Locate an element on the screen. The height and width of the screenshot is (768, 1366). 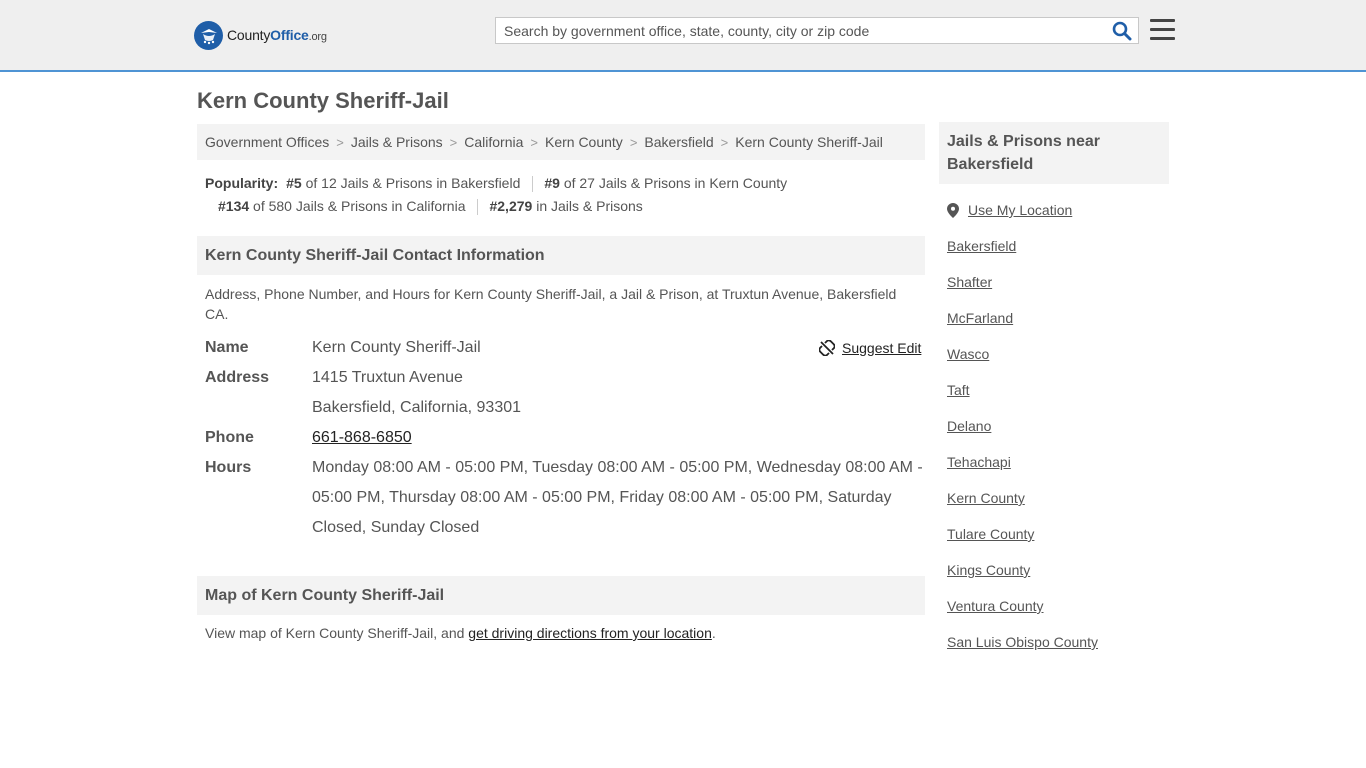
map-desc-suffix: . is located at coordinates (713, 633).